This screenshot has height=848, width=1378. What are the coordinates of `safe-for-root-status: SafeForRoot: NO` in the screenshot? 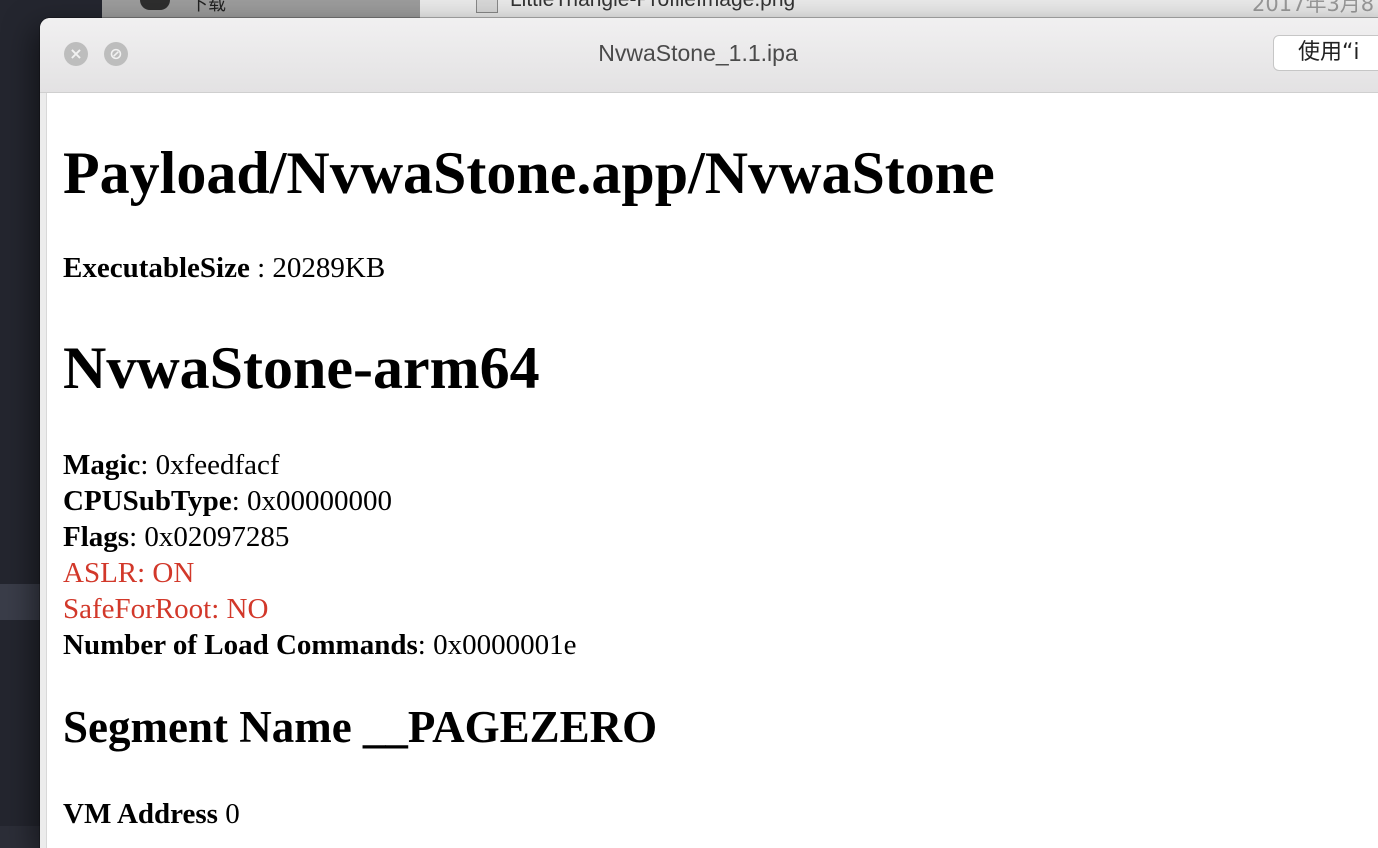 It's located at (166, 609).